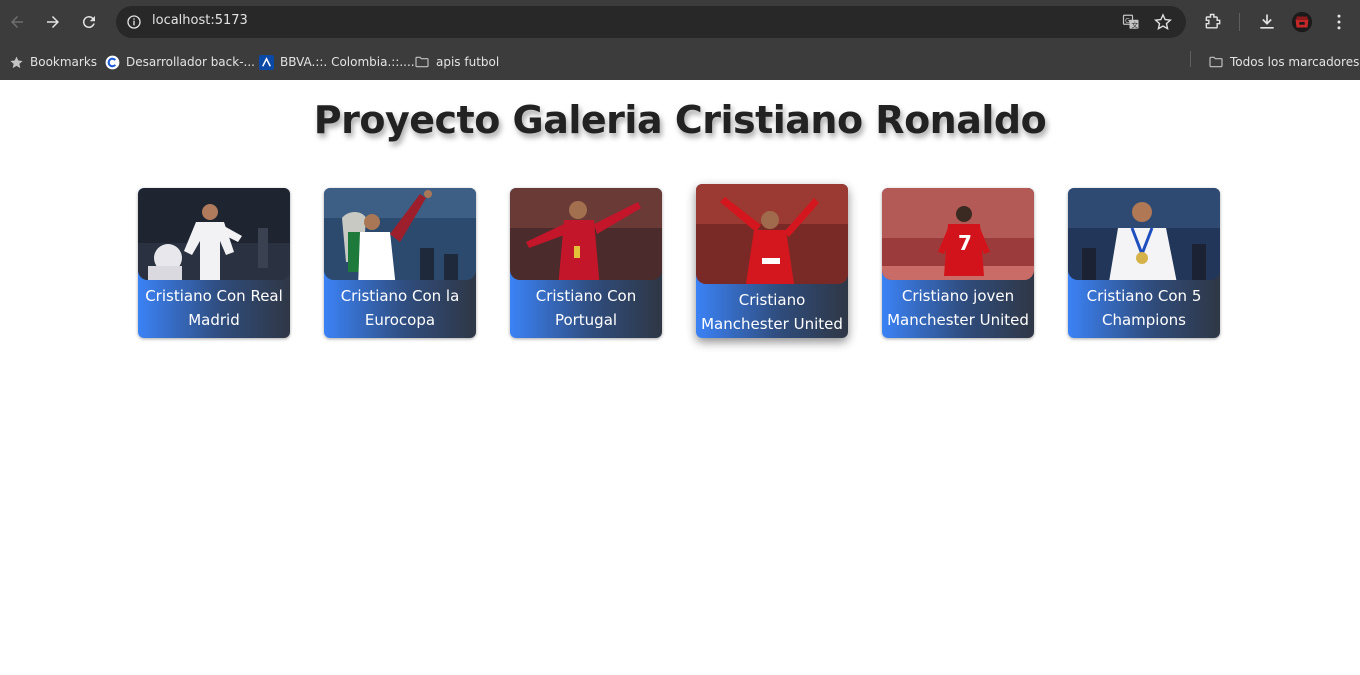 Image resolution: width=1360 pixels, height=675 pixels. Describe the element at coordinates (468, 62) in the screenshot. I see `bookmark-label: apis futbol` at that location.